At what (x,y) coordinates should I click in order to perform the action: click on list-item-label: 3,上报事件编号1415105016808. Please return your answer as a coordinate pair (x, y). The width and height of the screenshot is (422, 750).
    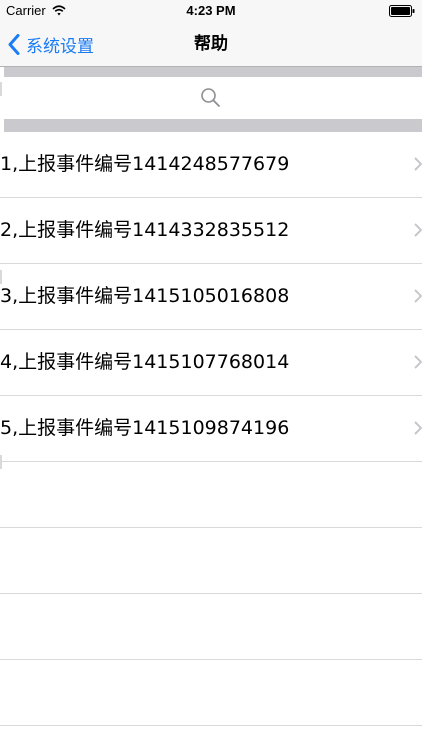
    Looking at the image, I should click on (145, 296).